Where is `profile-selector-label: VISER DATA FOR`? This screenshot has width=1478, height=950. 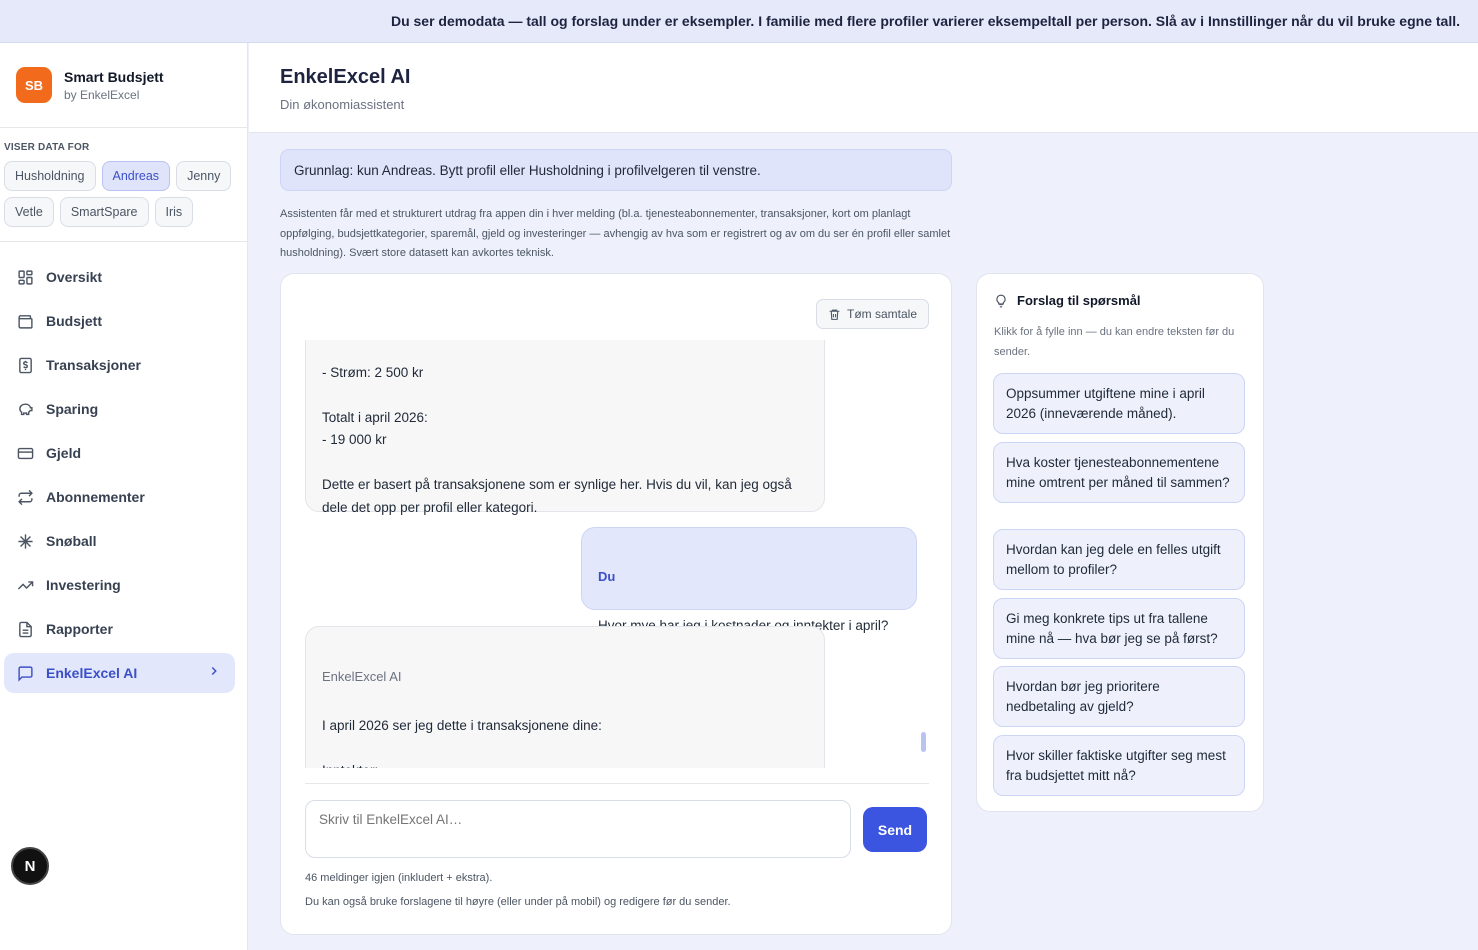 profile-selector-label: VISER DATA FOR is located at coordinates (47, 147).